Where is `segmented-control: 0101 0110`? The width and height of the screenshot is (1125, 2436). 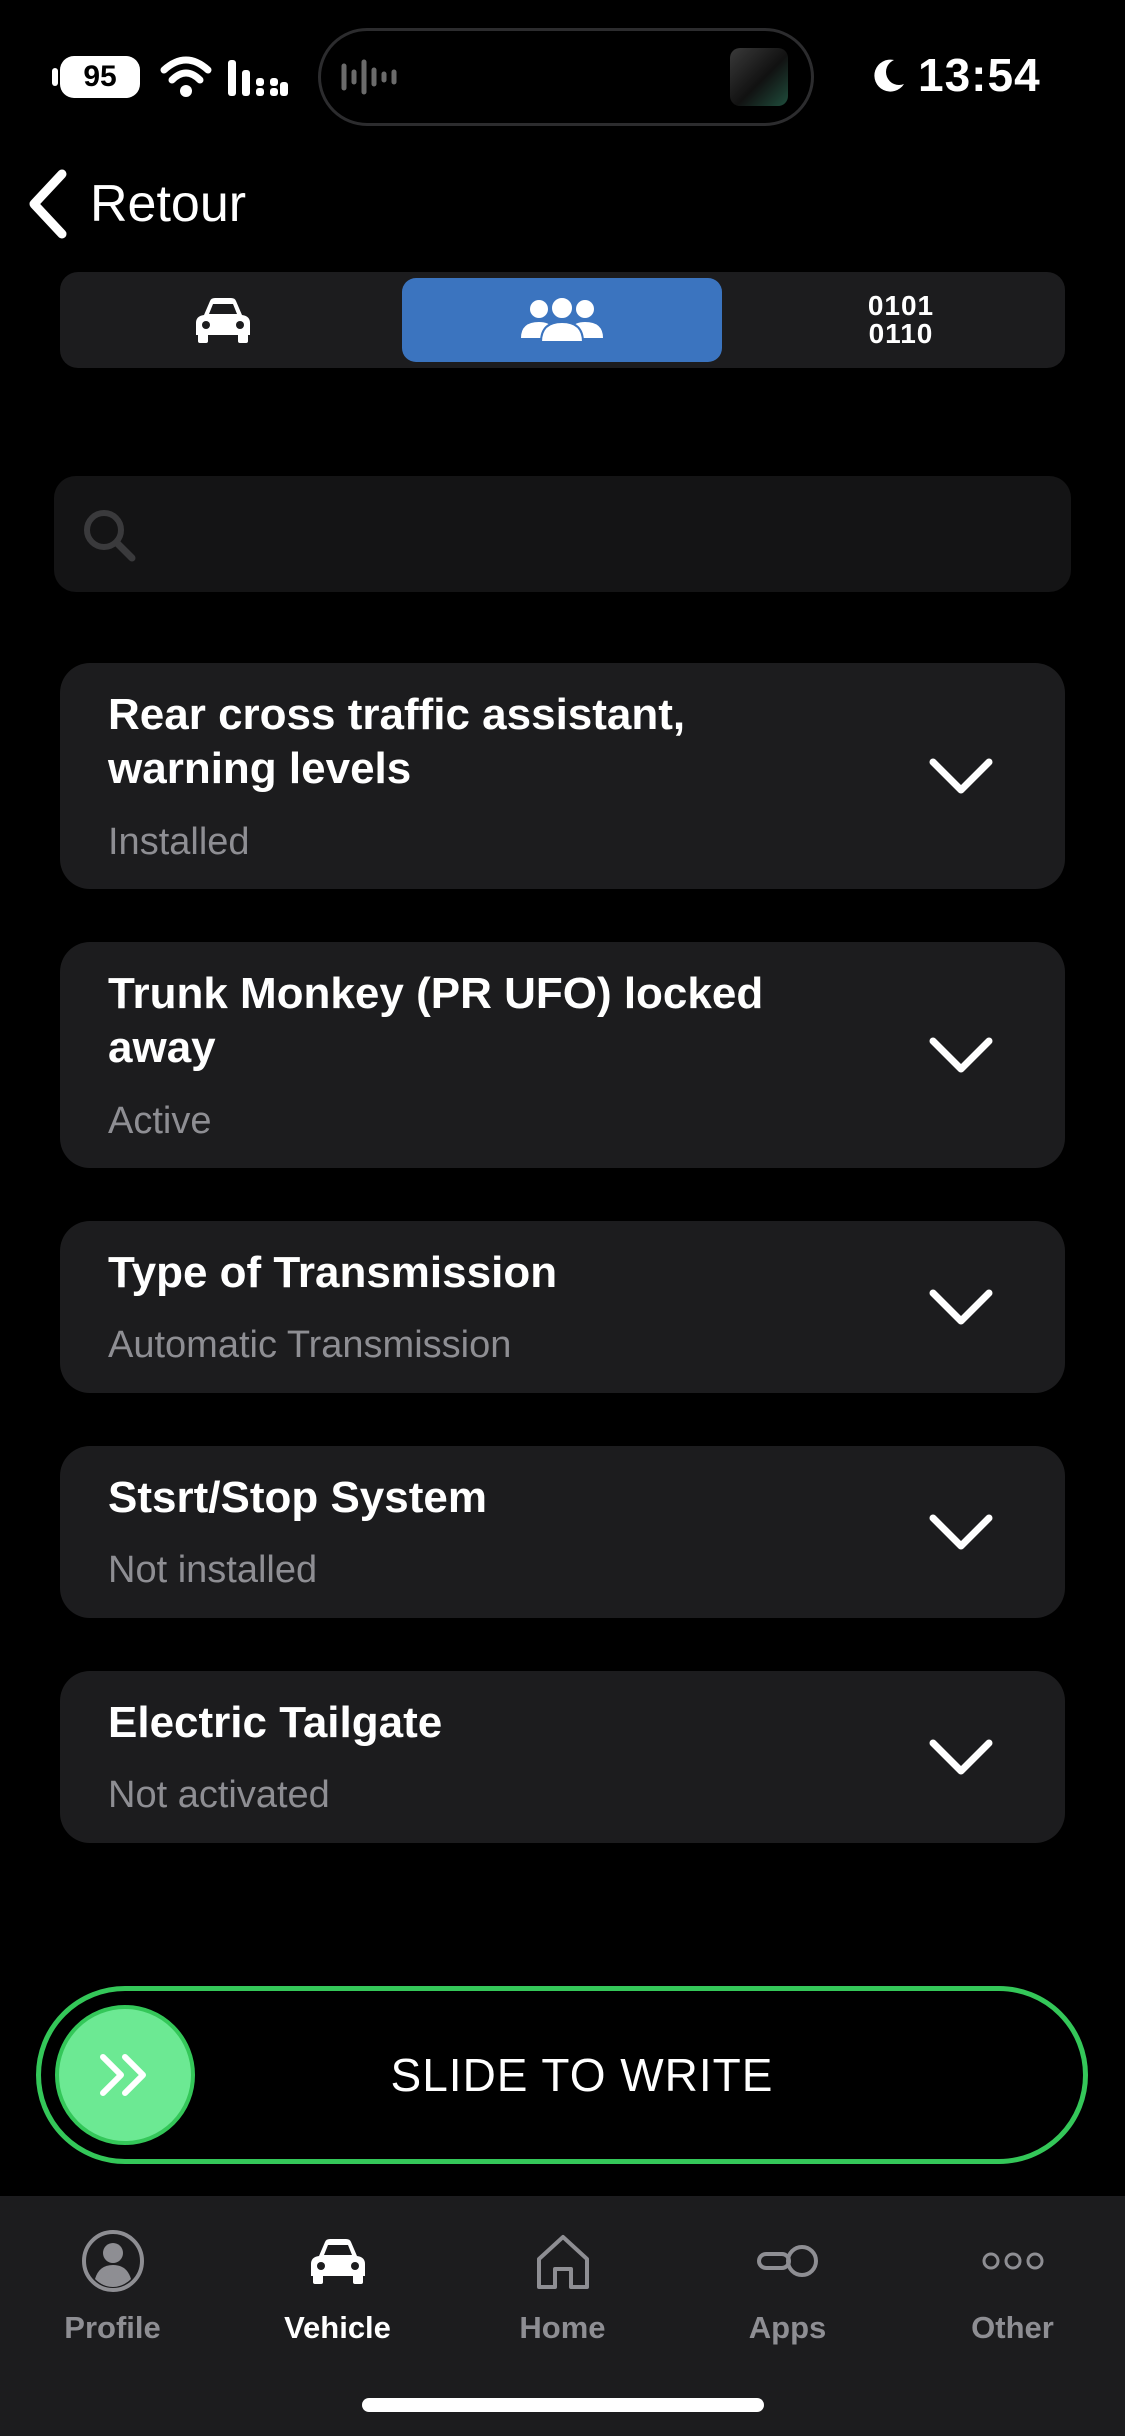 segmented-control: 0101 0110 is located at coordinates (562, 320).